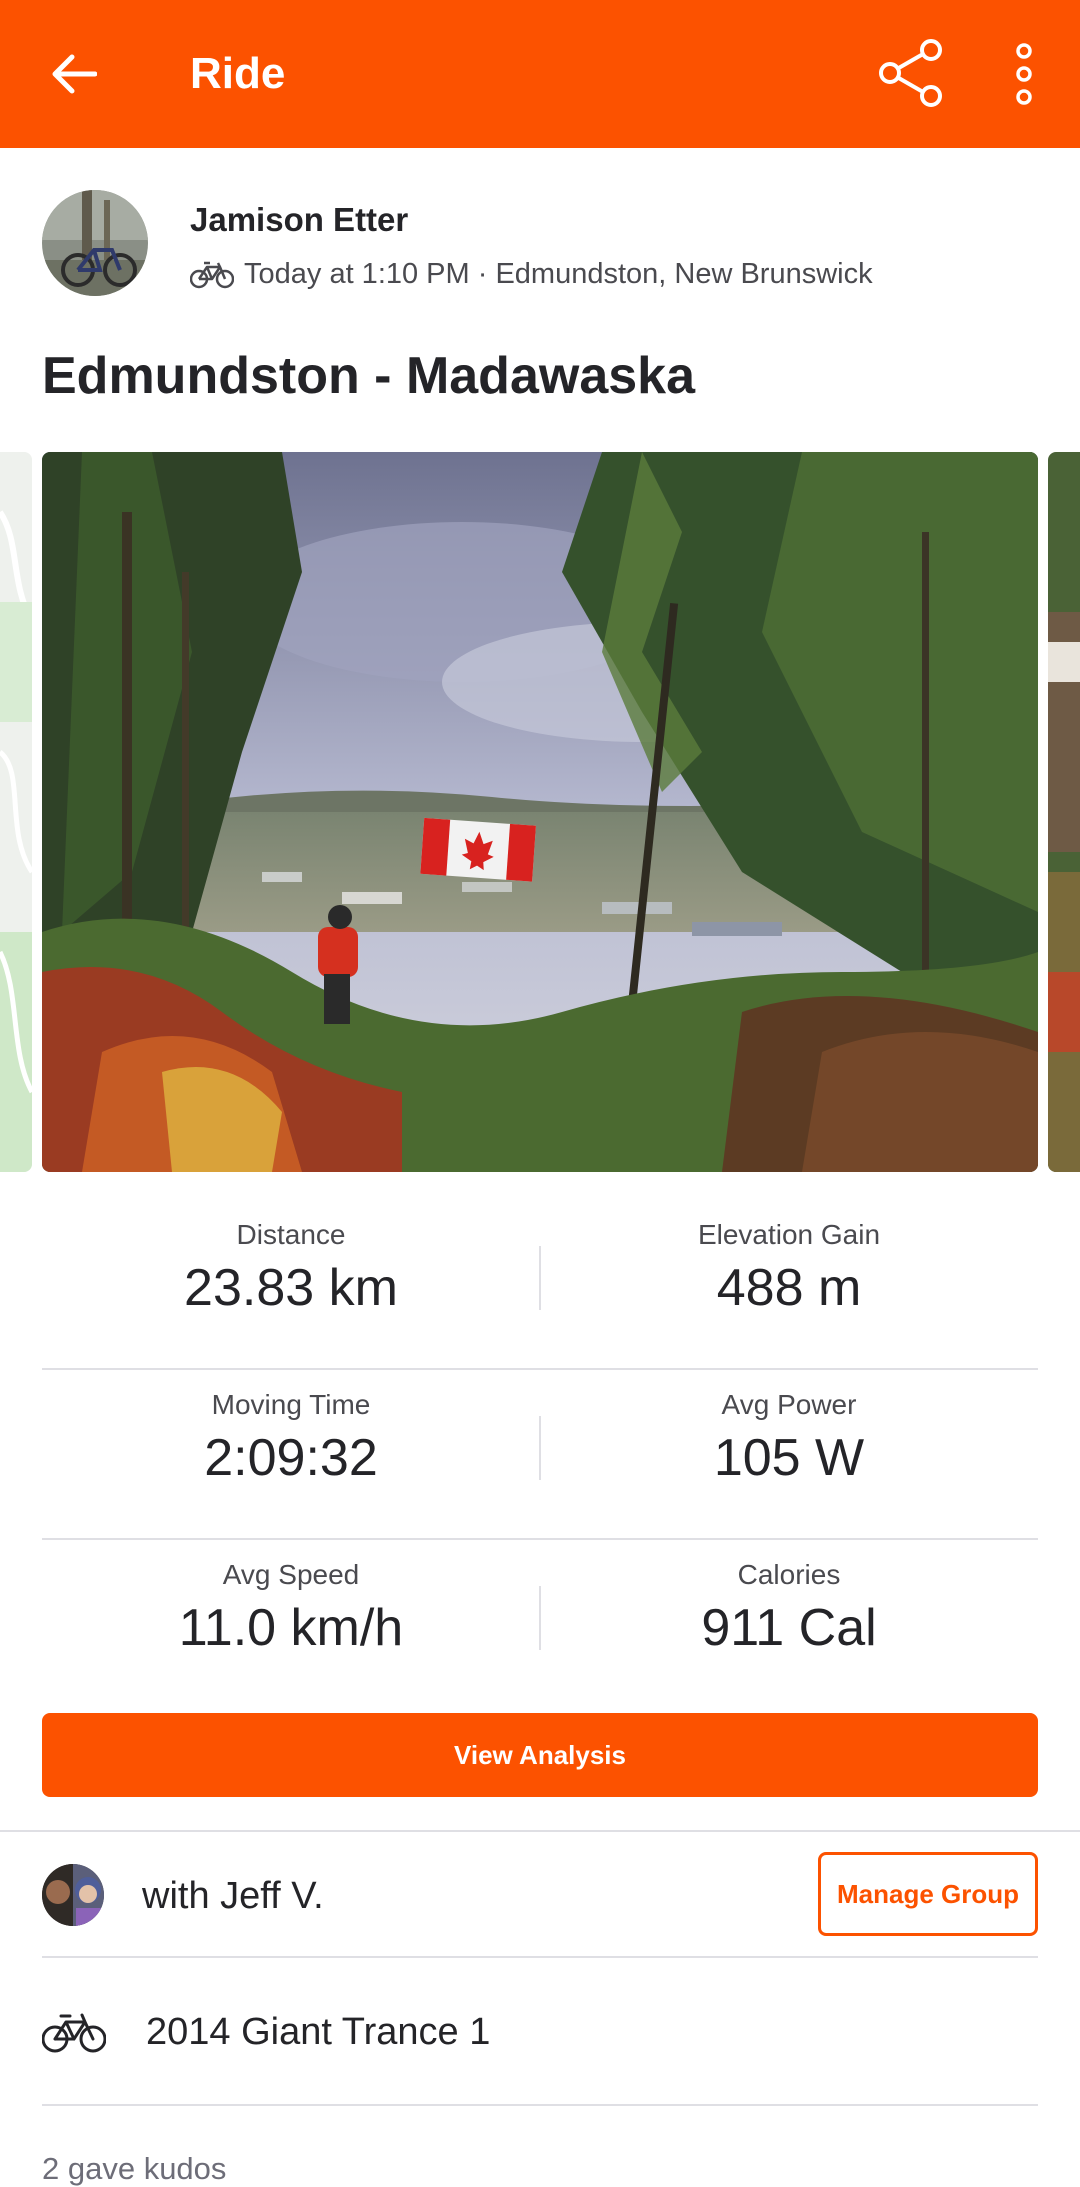  I want to click on share-button, so click(911, 73).